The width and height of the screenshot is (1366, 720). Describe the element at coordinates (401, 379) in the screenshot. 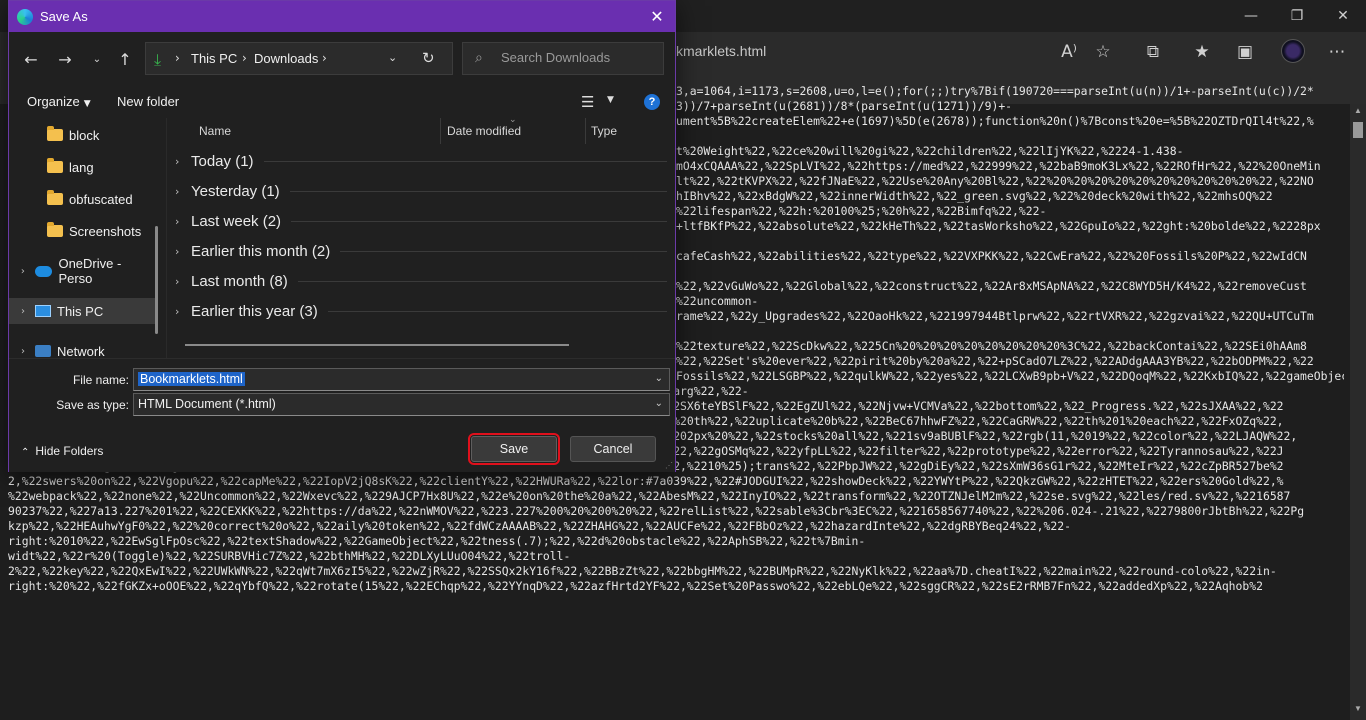

I see `file-name-field: Bookmarklets.html ⌄` at that location.